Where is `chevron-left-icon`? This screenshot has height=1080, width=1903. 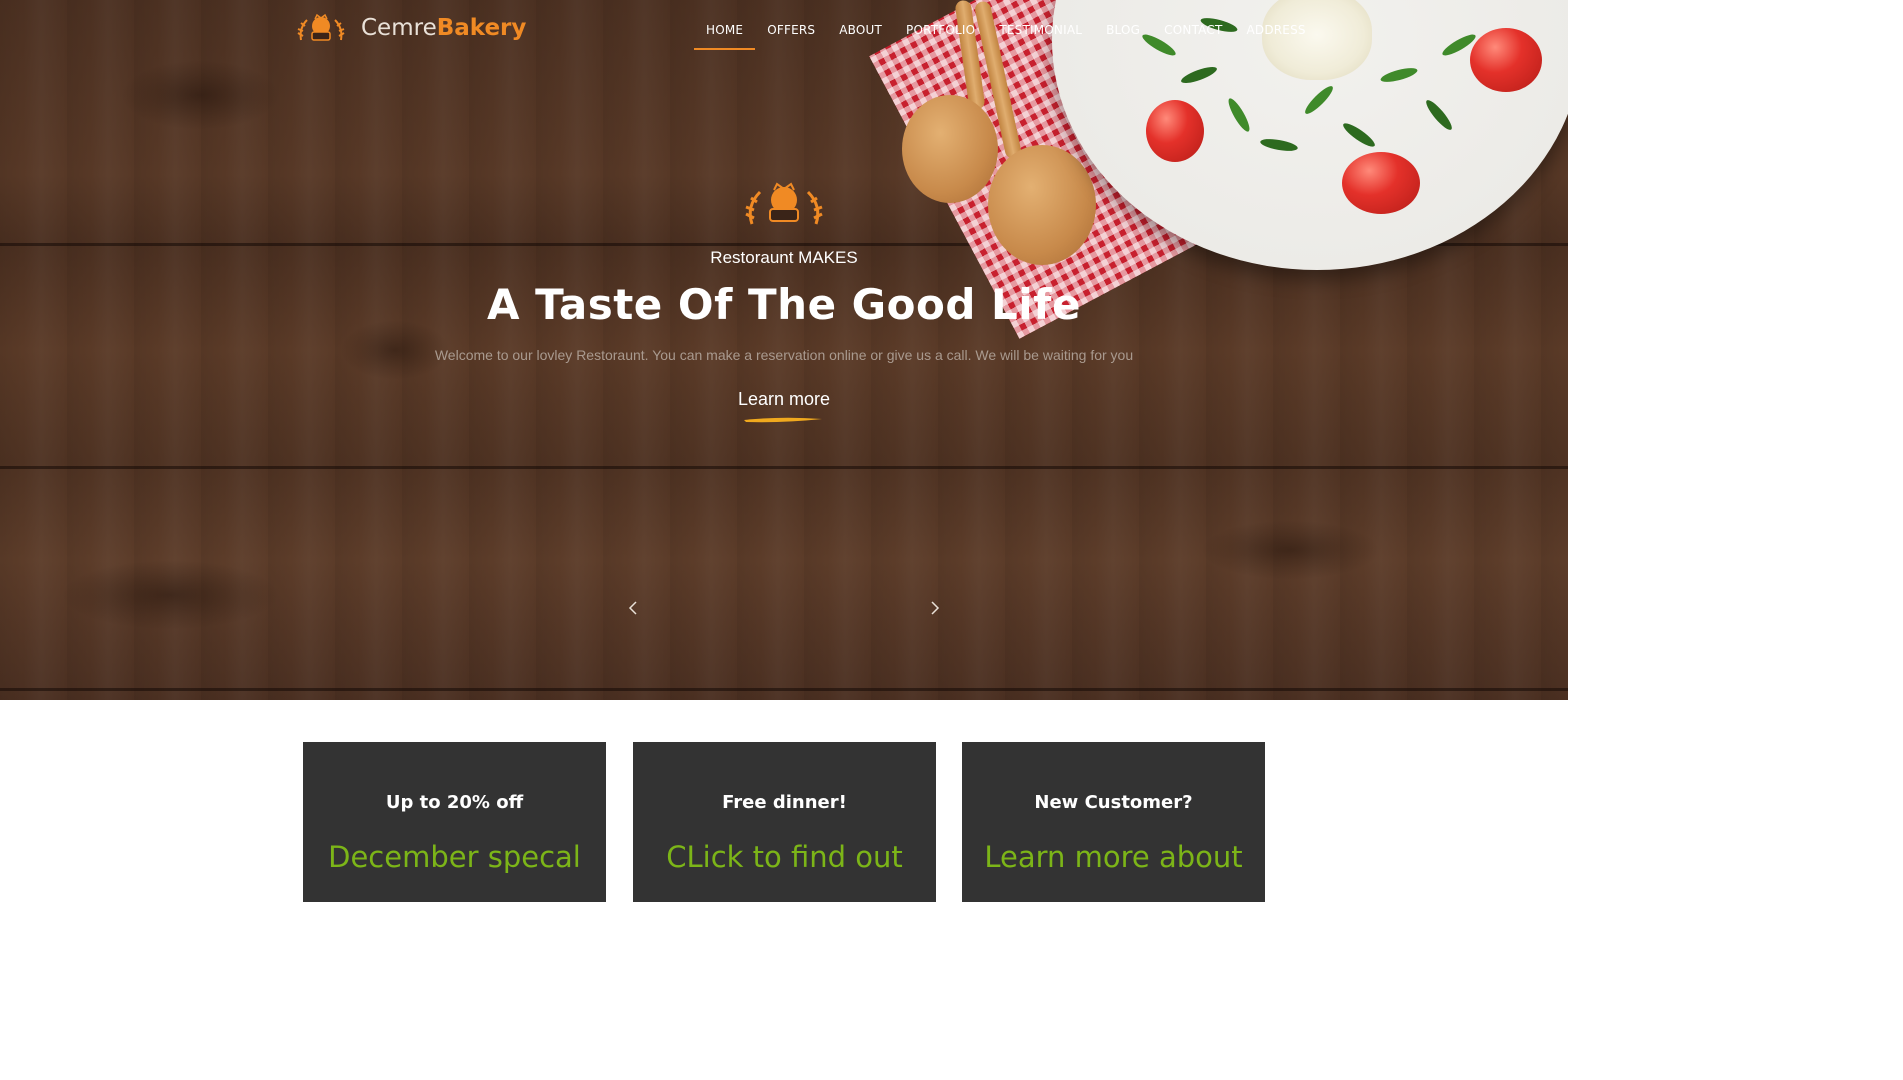 chevron-left-icon is located at coordinates (632, 608).